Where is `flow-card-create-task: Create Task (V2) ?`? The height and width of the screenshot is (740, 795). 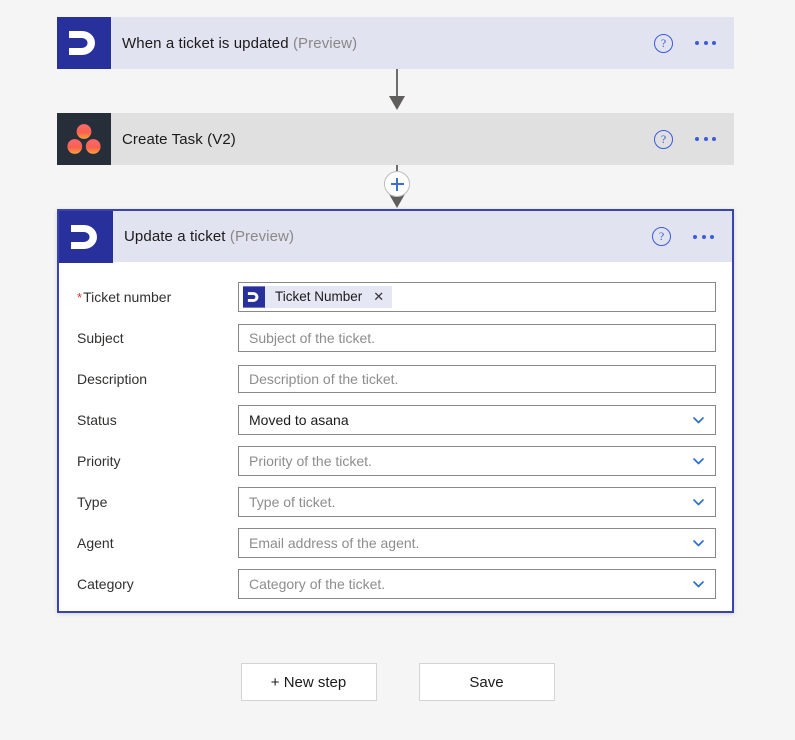 flow-card-create-task: Create Task (V2) ? is located at coordinates (395, 139).